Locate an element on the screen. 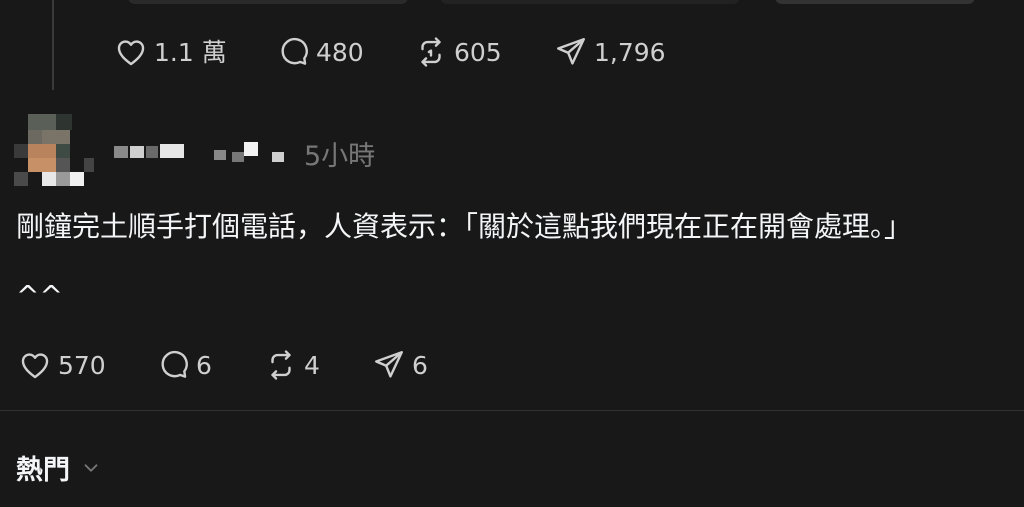 Image resolution: width=1024 pixels, height=507 pixels. post-text-line2: ^^ is located at coordinates (39, 295).